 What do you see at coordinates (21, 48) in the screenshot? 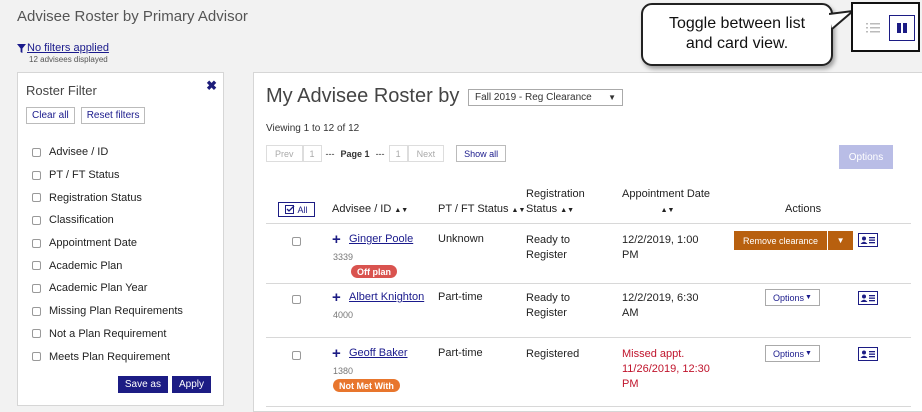
I see `funnel-icon` at bounding box center [21, 48].